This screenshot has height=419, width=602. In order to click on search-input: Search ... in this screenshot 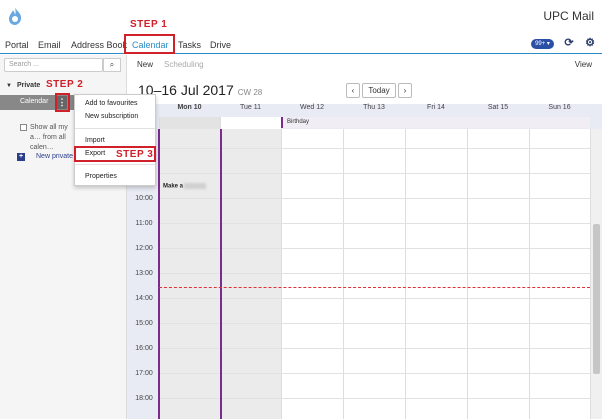, I will do `click(53, 65)`.